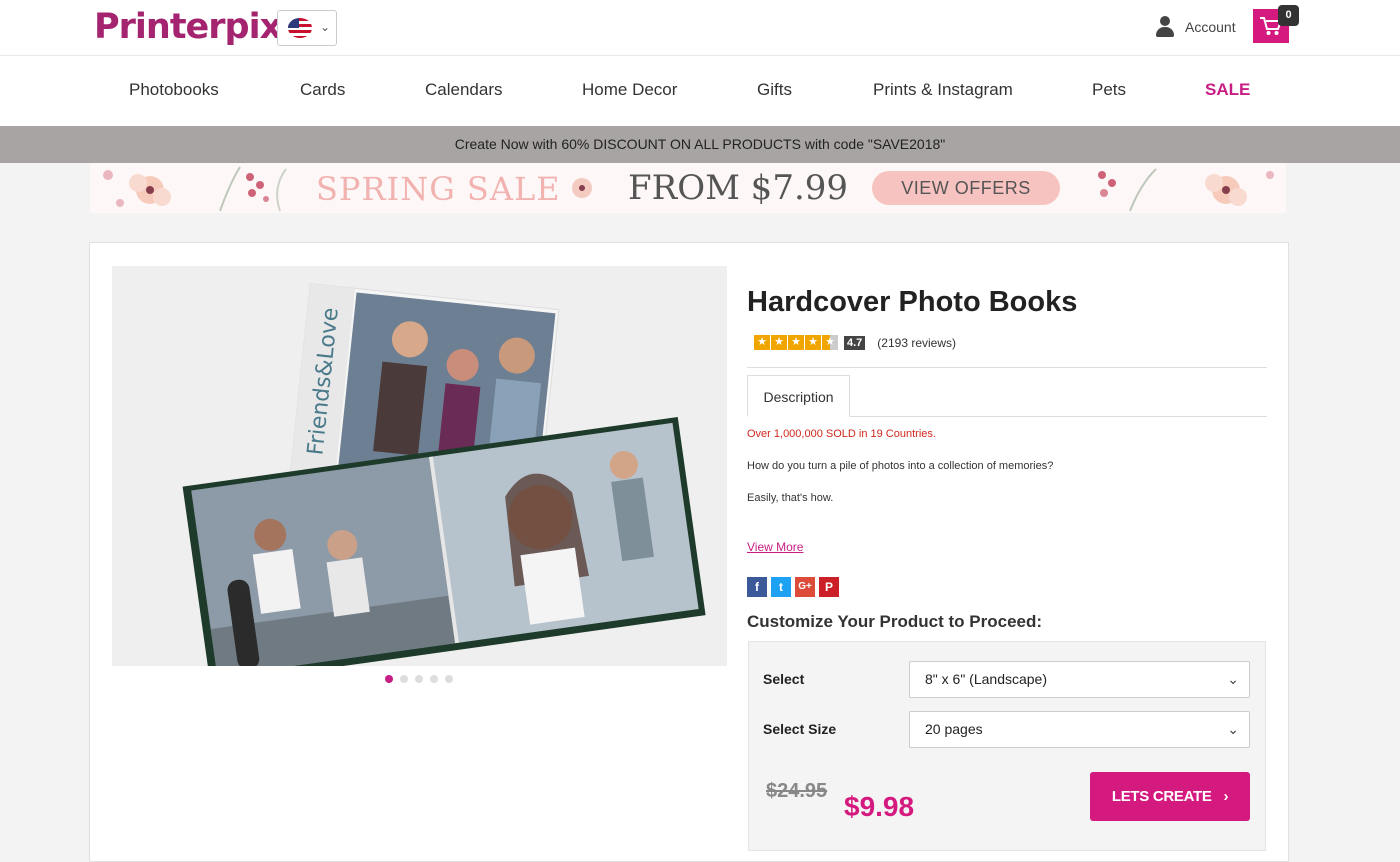 Image resolution: width=1400 pixels, height=862 pixels. I want to click on lets-create-button: LETS CREATE ›, so click(1170, 796).